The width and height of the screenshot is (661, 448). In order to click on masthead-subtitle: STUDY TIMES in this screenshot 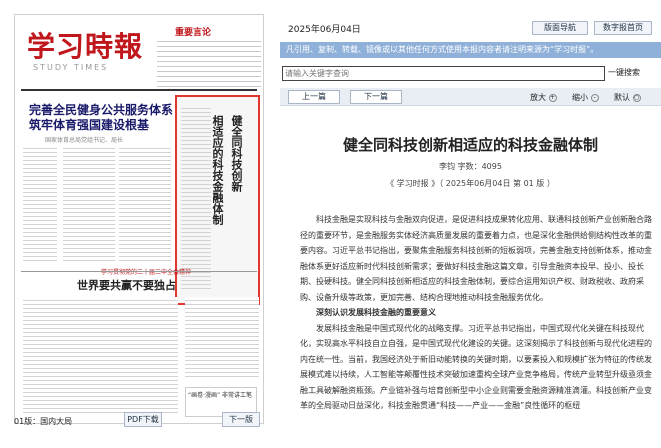, I will do `click(71, 67)`.